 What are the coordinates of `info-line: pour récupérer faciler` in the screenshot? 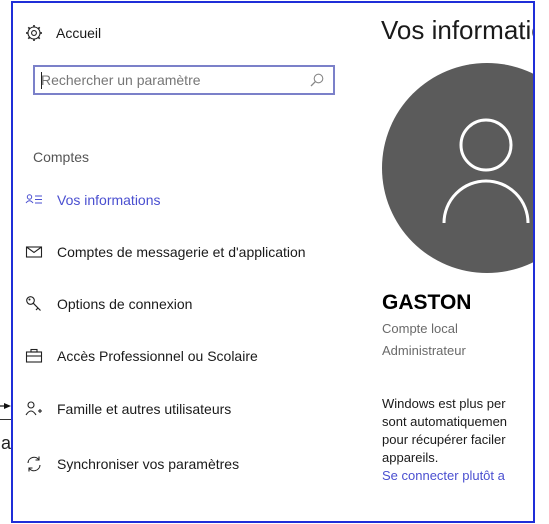 It's located at (444, 439).